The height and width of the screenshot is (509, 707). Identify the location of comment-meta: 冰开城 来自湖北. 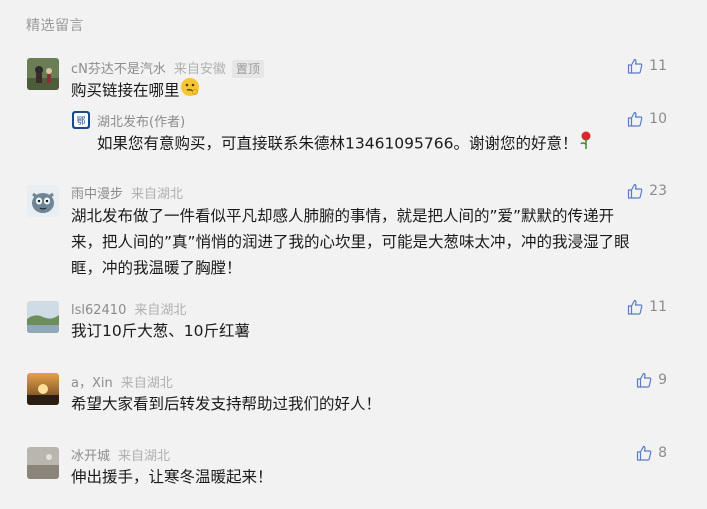
(120, 454).